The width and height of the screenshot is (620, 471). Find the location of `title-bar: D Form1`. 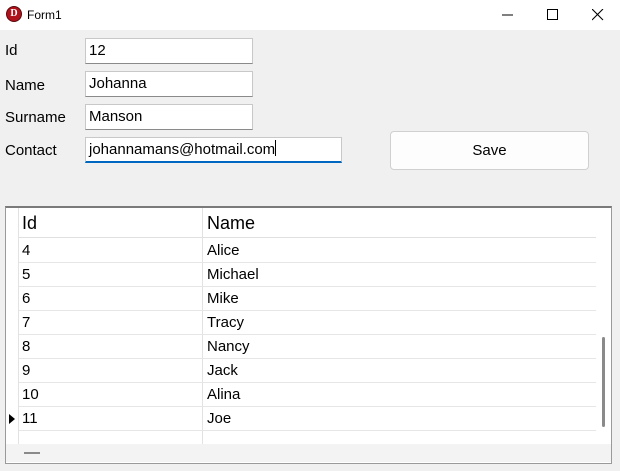

title-bar: D Form1 is located at coordinates (310, 15).